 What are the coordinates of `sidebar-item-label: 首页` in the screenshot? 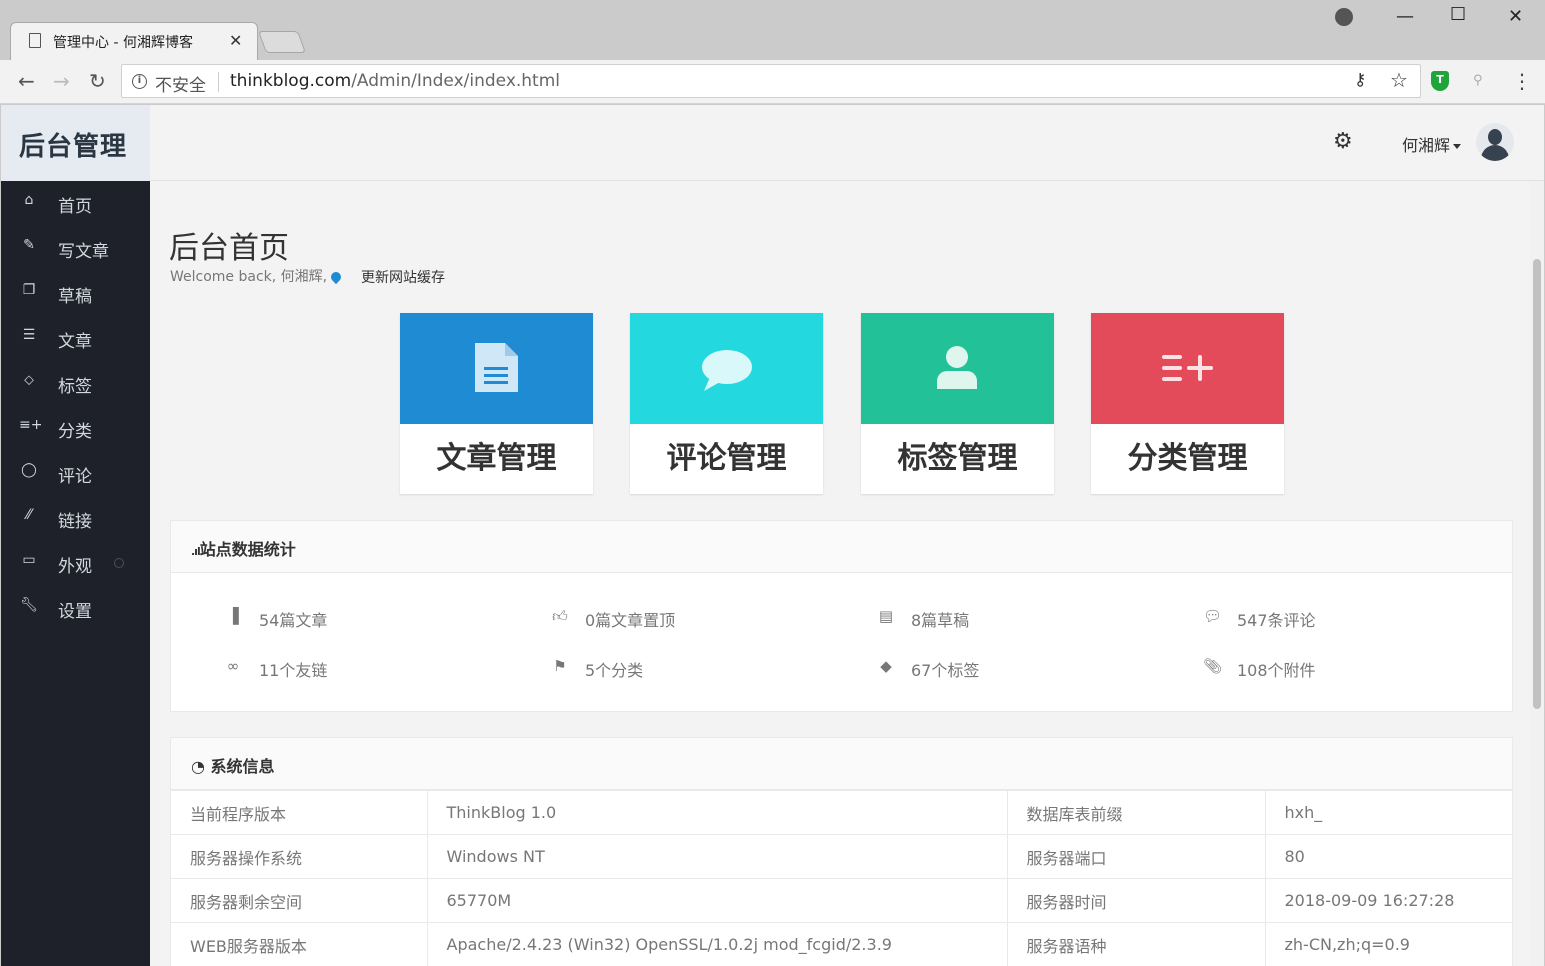 It's located at (75, 207).